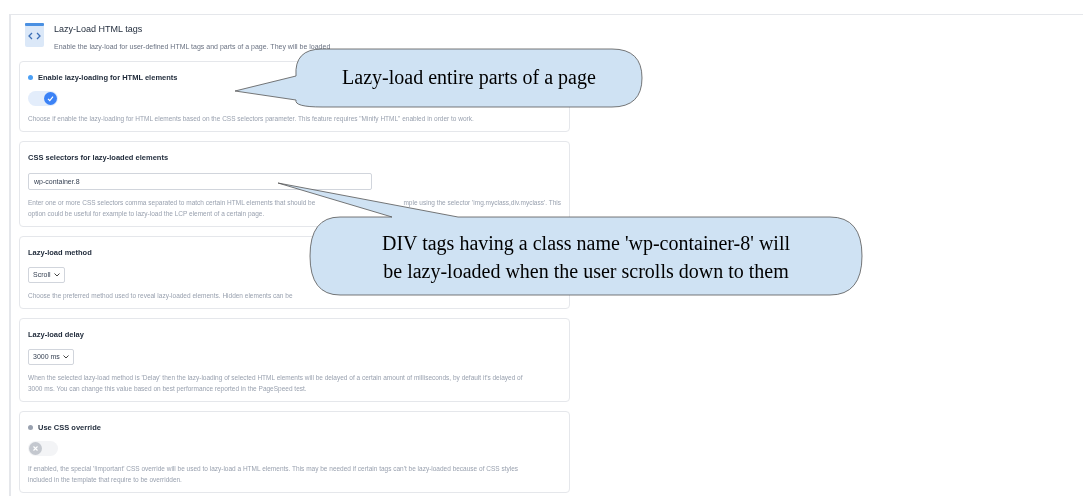 The width and height of the screenshot is (1083, 496). I want to click on check-icon, so click(50, 99).